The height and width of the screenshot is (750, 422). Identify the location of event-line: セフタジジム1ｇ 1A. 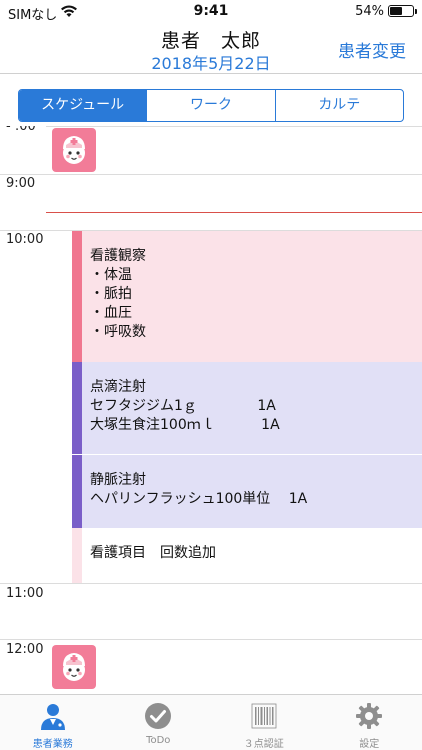
(183, 406).